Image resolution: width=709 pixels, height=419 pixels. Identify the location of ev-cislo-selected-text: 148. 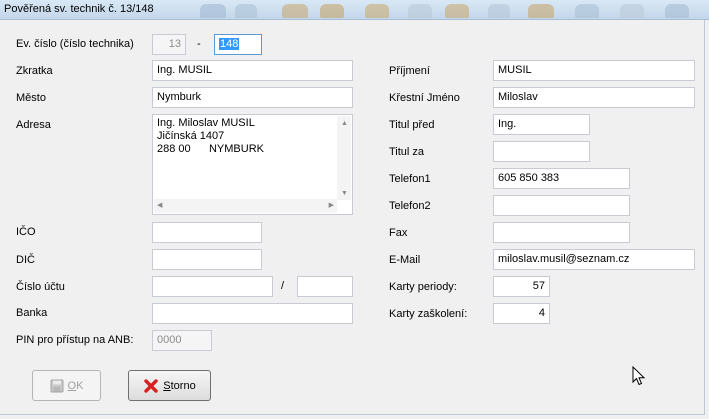
(229, 44).